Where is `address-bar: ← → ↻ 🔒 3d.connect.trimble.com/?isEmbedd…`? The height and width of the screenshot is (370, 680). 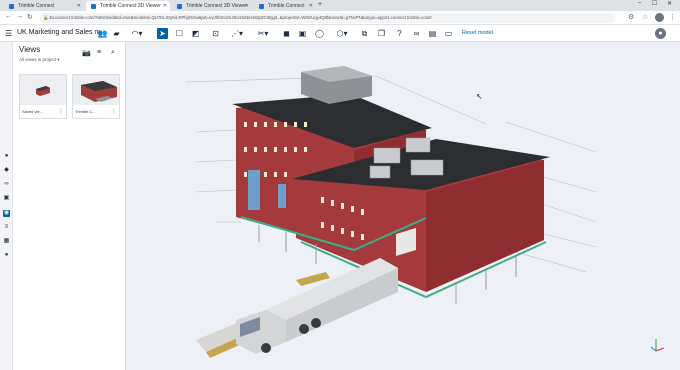 address-bar: ← → ↻ 🔒 3d.connect.trimble.com/?isEmbedd… is located at coordinates (340, 18).